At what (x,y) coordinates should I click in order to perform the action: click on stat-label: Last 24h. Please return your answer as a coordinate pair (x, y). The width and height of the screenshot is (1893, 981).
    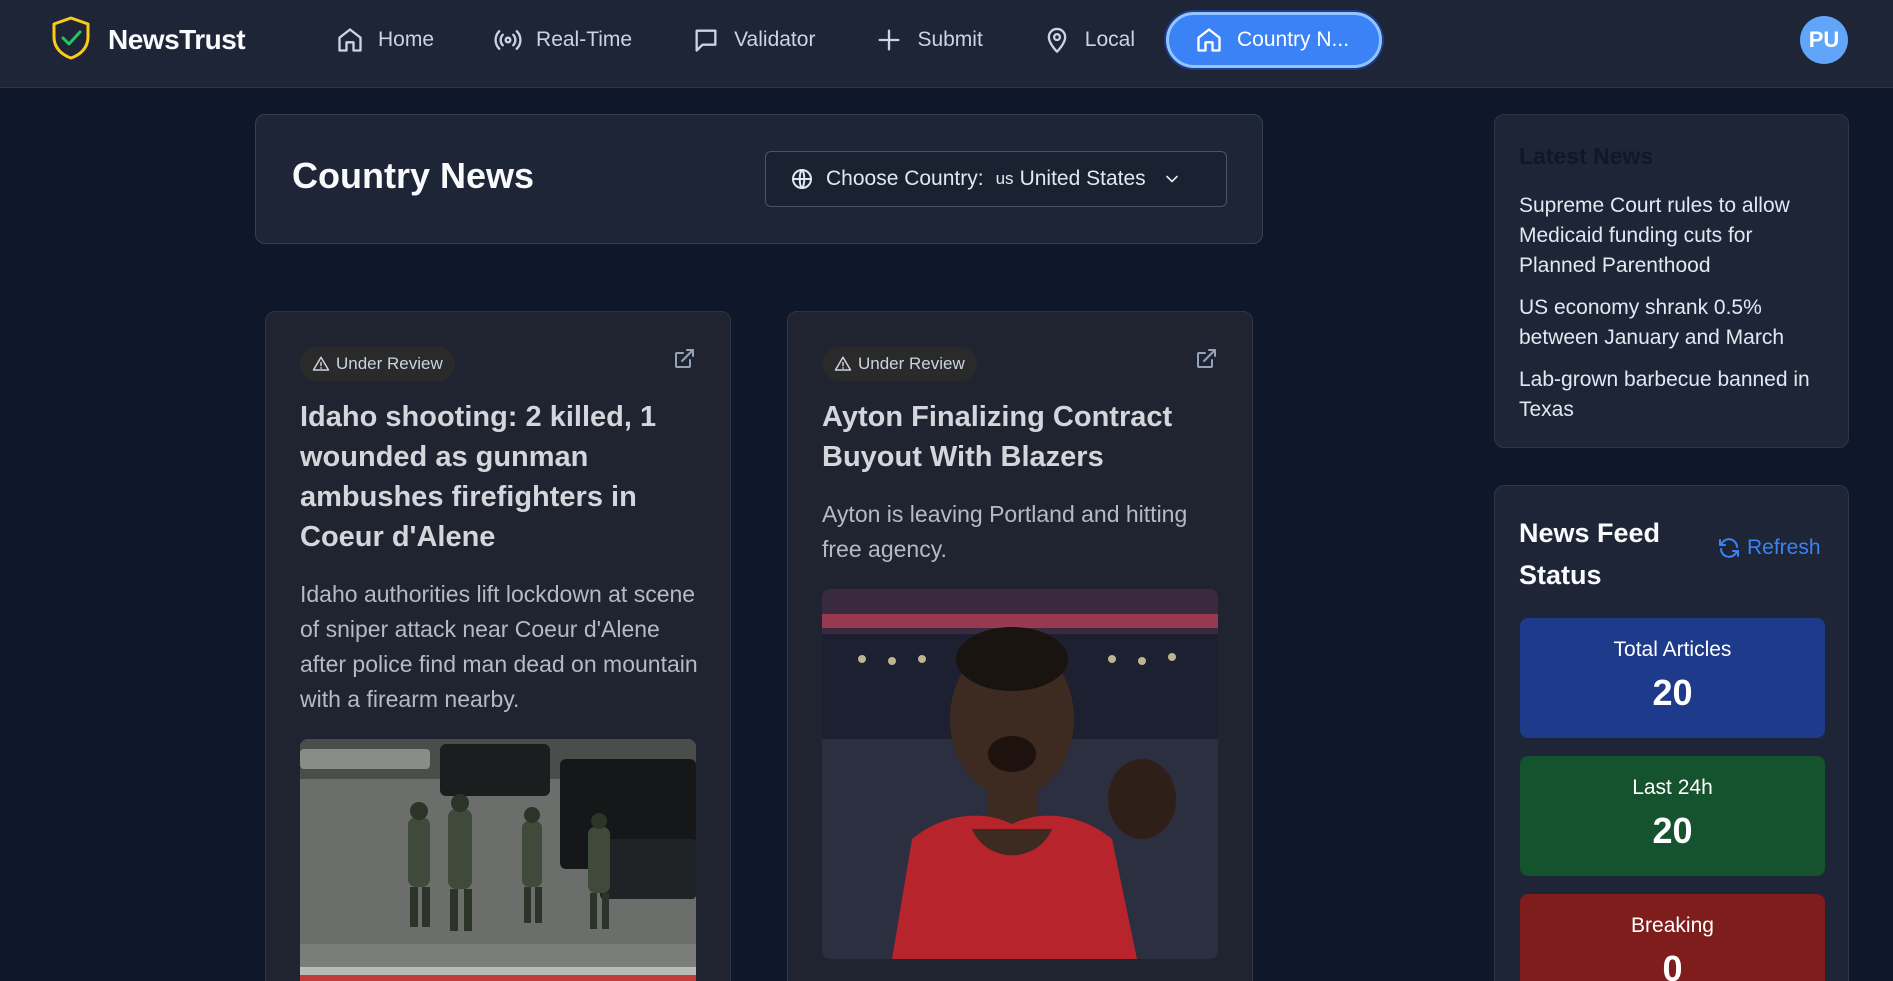
    Looking at the image, I should click on (1672, 787).